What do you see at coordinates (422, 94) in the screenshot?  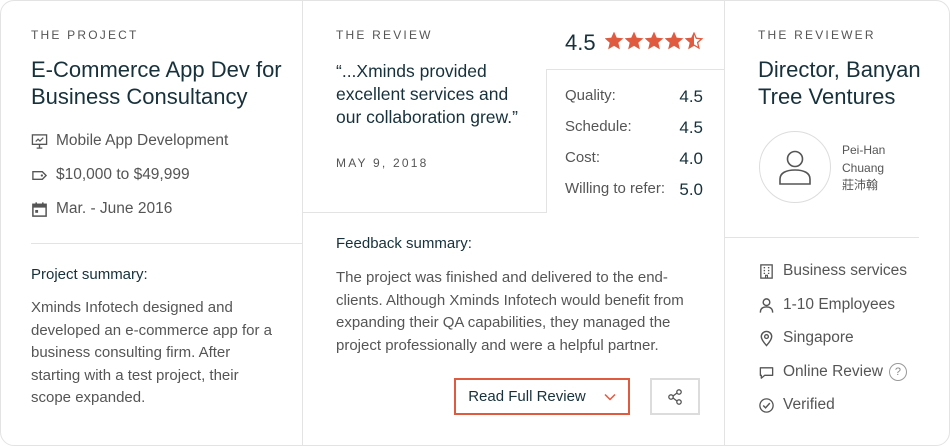 I see `quote-line: excellent services and` at bounding box center [422, 94].